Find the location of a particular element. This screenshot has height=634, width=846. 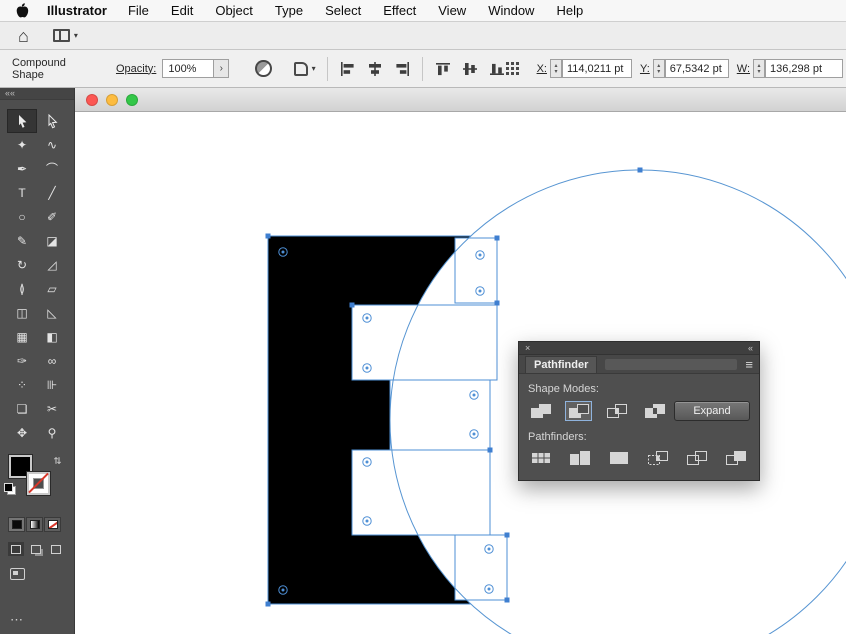

menu-effect: Effect is located at coordinates (399, 10).